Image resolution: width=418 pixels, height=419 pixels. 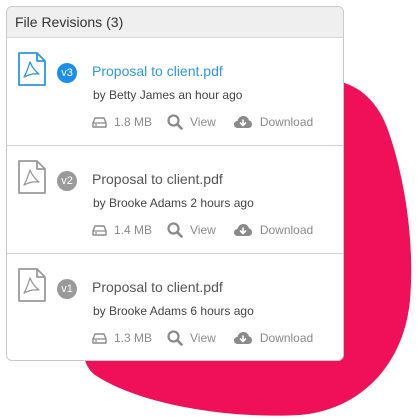 I want to click on file-size: 1.4 MB, so click(x=122, y=230).